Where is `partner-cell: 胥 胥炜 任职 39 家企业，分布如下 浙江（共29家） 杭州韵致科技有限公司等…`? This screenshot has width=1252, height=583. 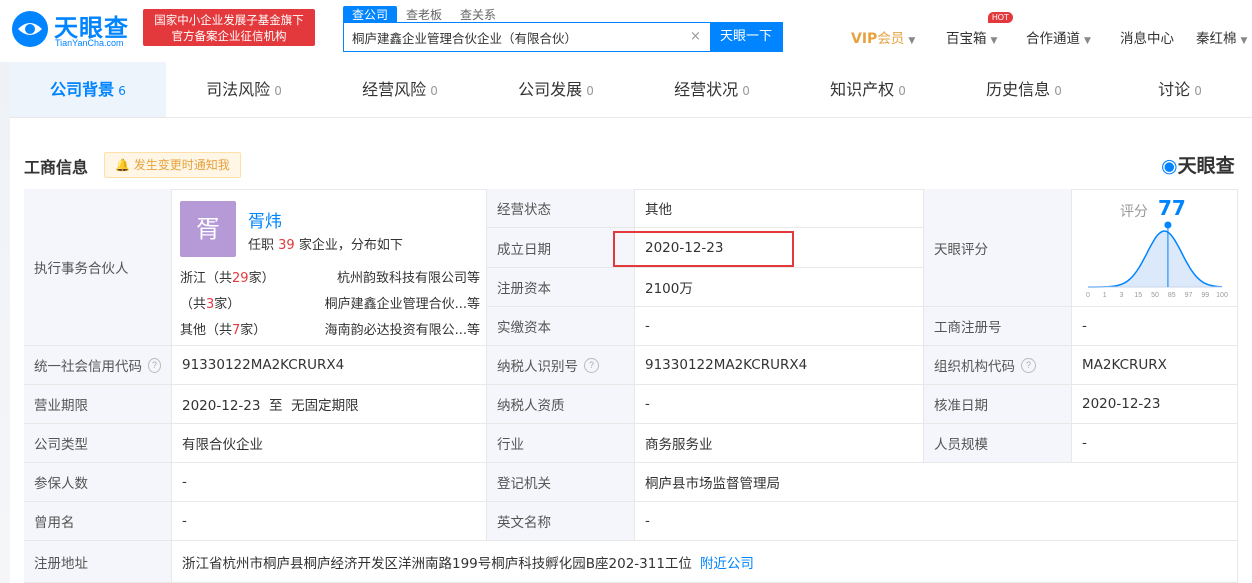
partner-cell: 胥 胥炜 任职 39 家企业，分布如下 浙江（共29家） 杭州韵致科技有限公司等… is located at coordinates (329, 267).